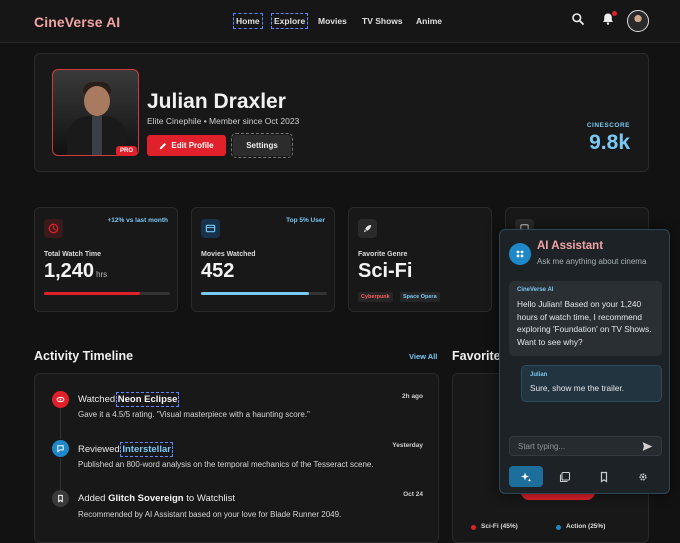  Describe the element at coordinates (609, 142) in the screenshot. I see `cinescore-value: 9.8k` at that location.